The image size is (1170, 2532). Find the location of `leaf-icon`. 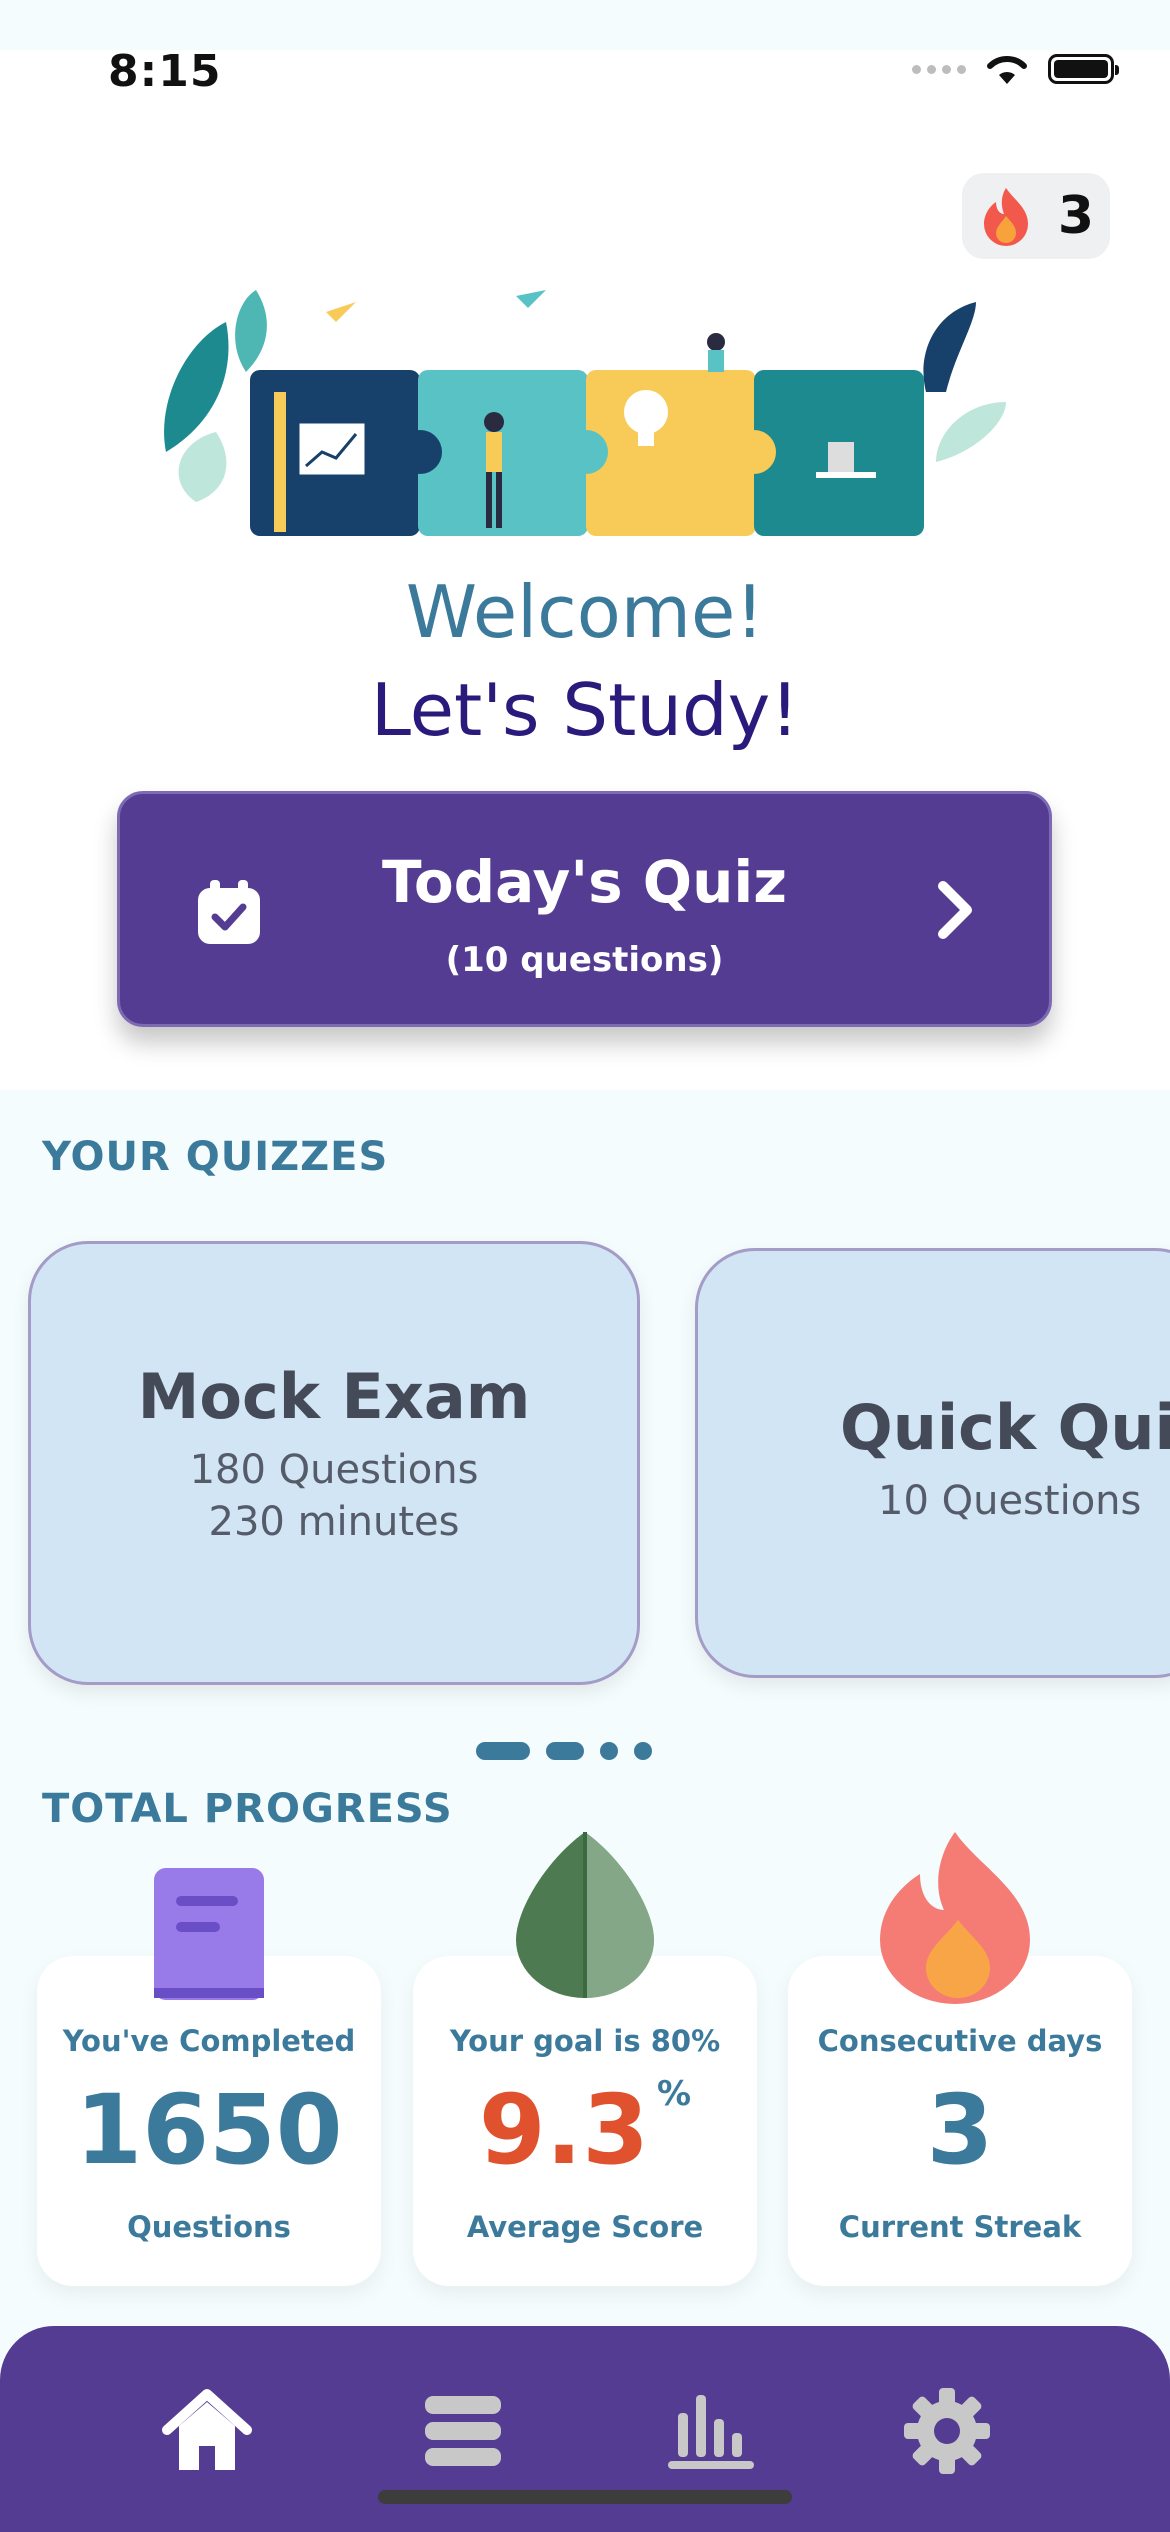

leaf-icon is located at coordinates (585, 1915).